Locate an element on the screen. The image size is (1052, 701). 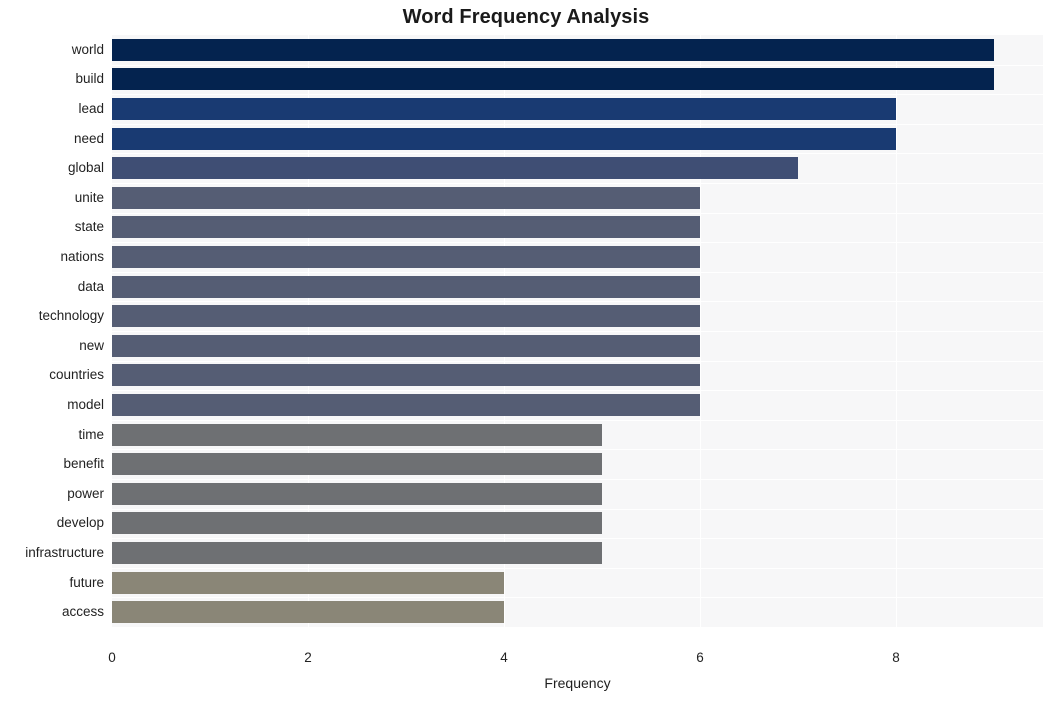
bar-global is located at coordinates (455, 168).